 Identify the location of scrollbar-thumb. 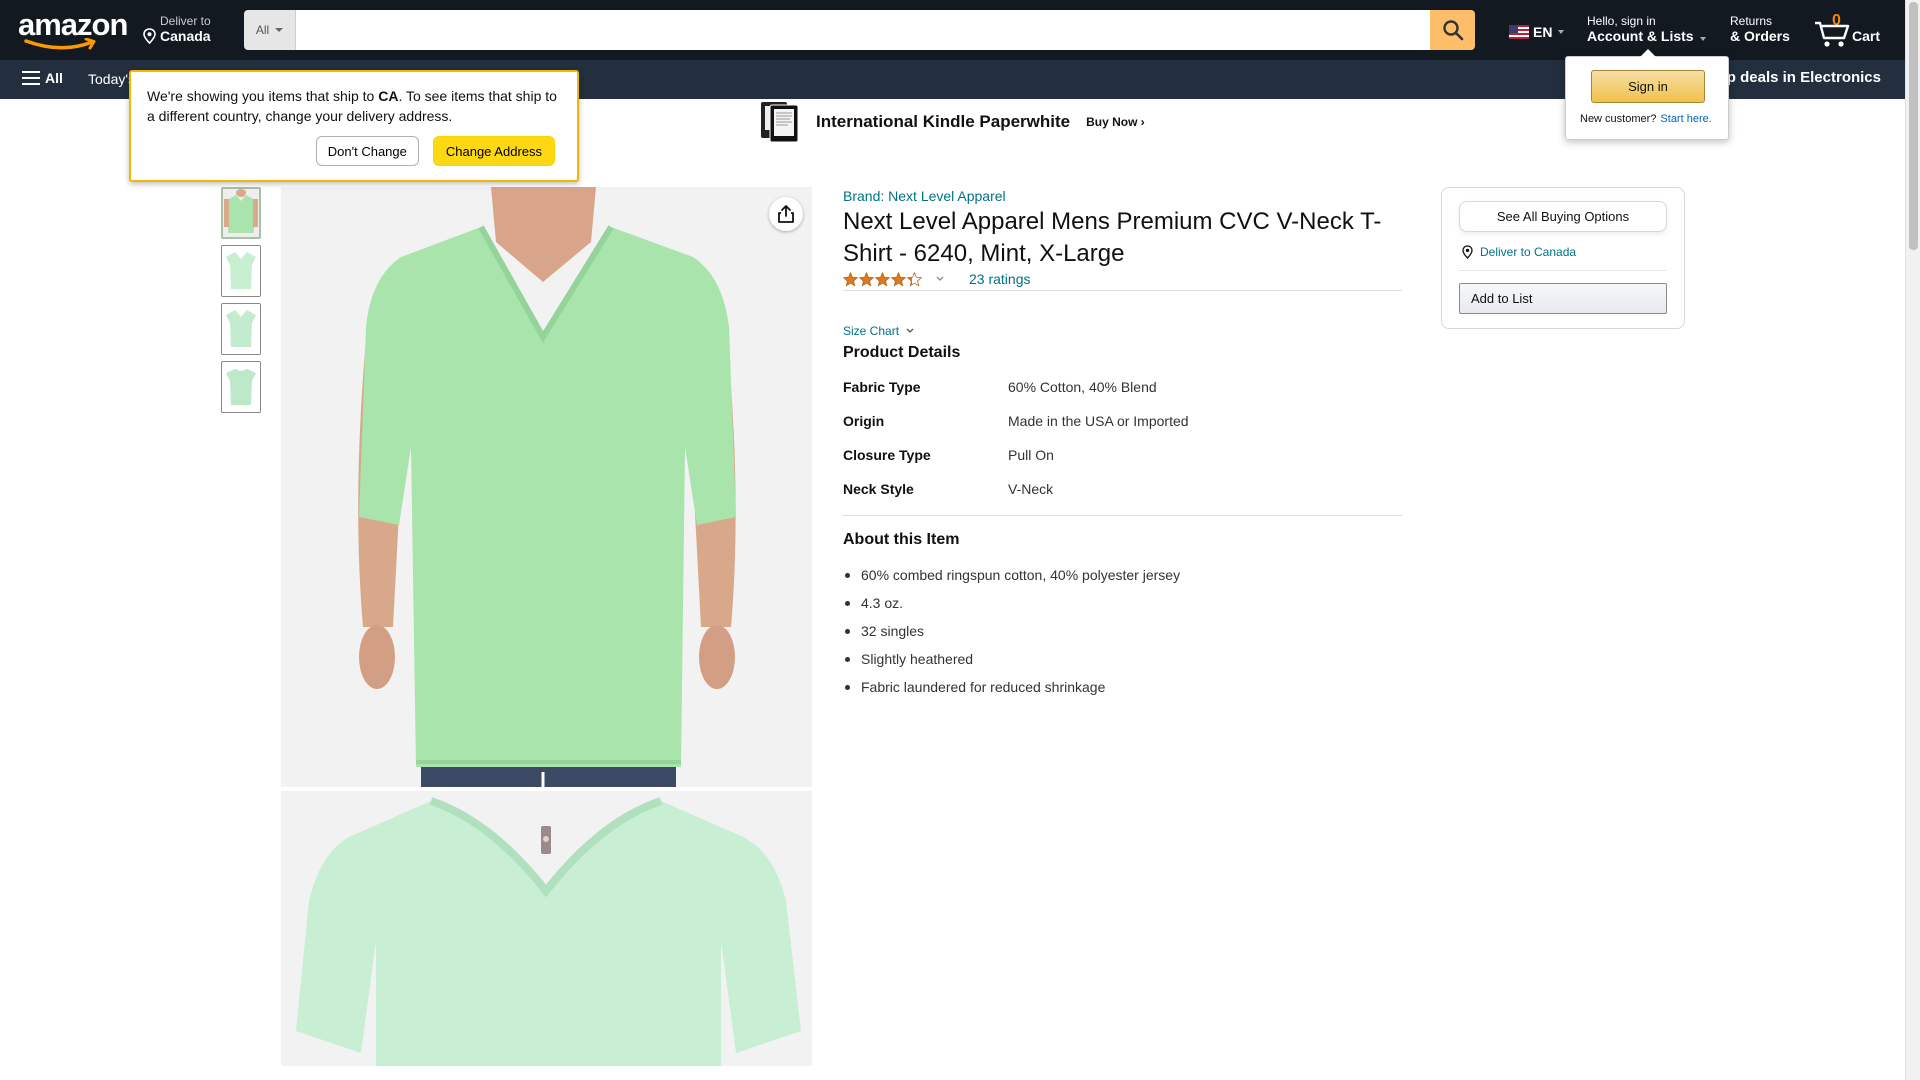
(1913, 126).